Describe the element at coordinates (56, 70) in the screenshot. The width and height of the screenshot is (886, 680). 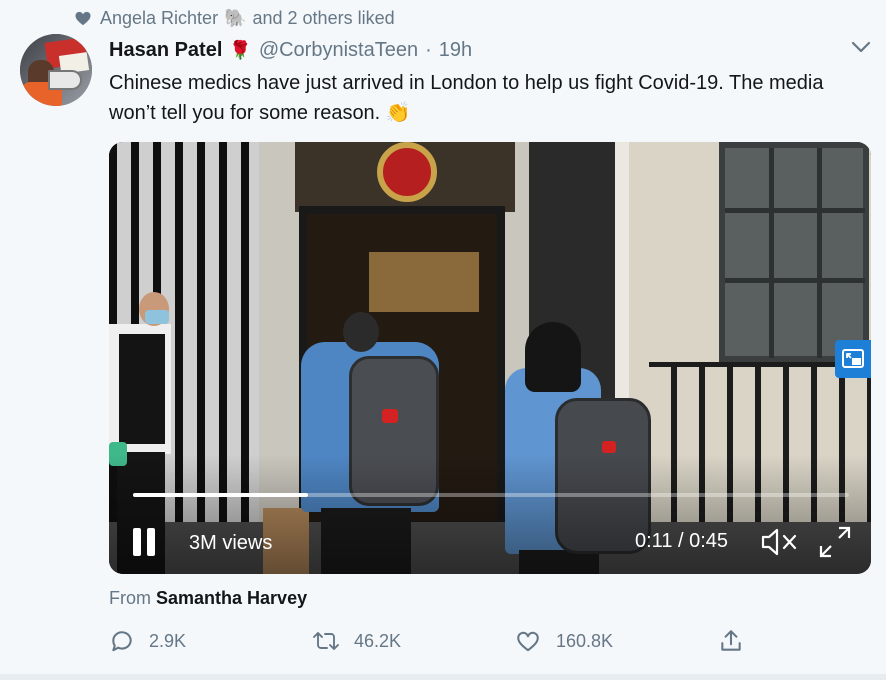
I see `avatar` at that location.